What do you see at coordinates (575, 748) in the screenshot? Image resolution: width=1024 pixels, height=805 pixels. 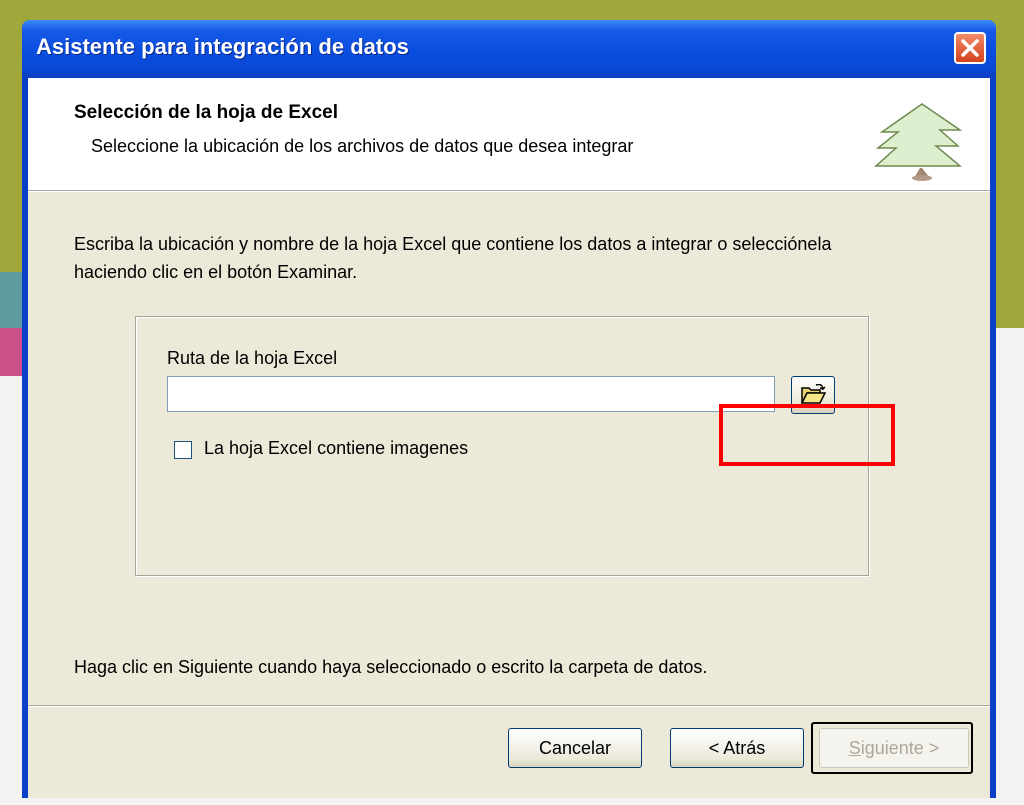 I see `cancel-button: Cancelar` at bounding box center [575, 748].